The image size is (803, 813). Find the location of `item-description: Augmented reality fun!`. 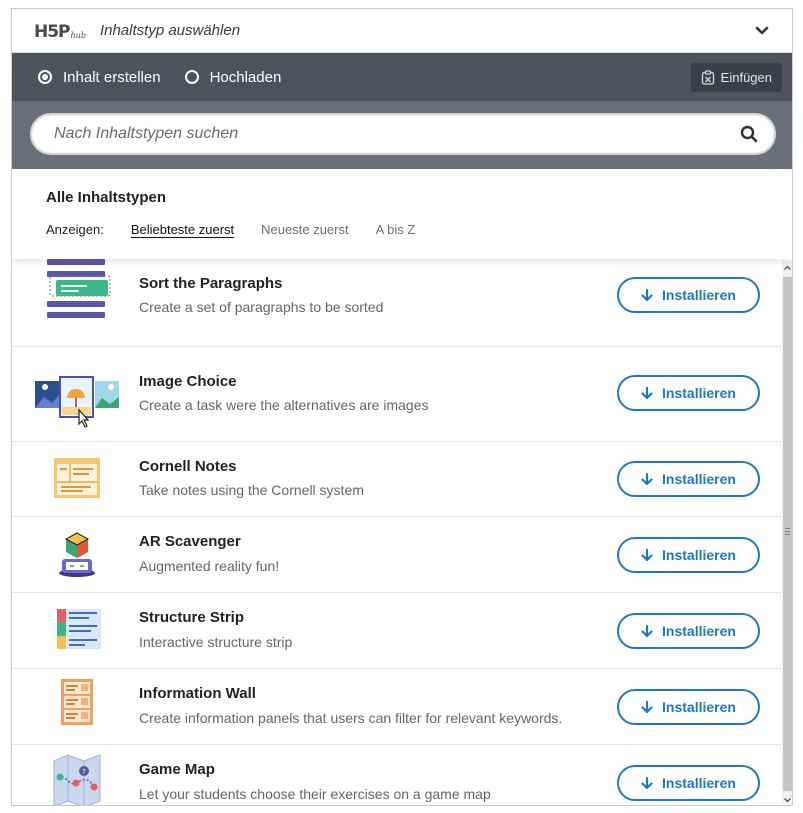

item-description: Augmented reality fun! is located at coordinates (209, 566).